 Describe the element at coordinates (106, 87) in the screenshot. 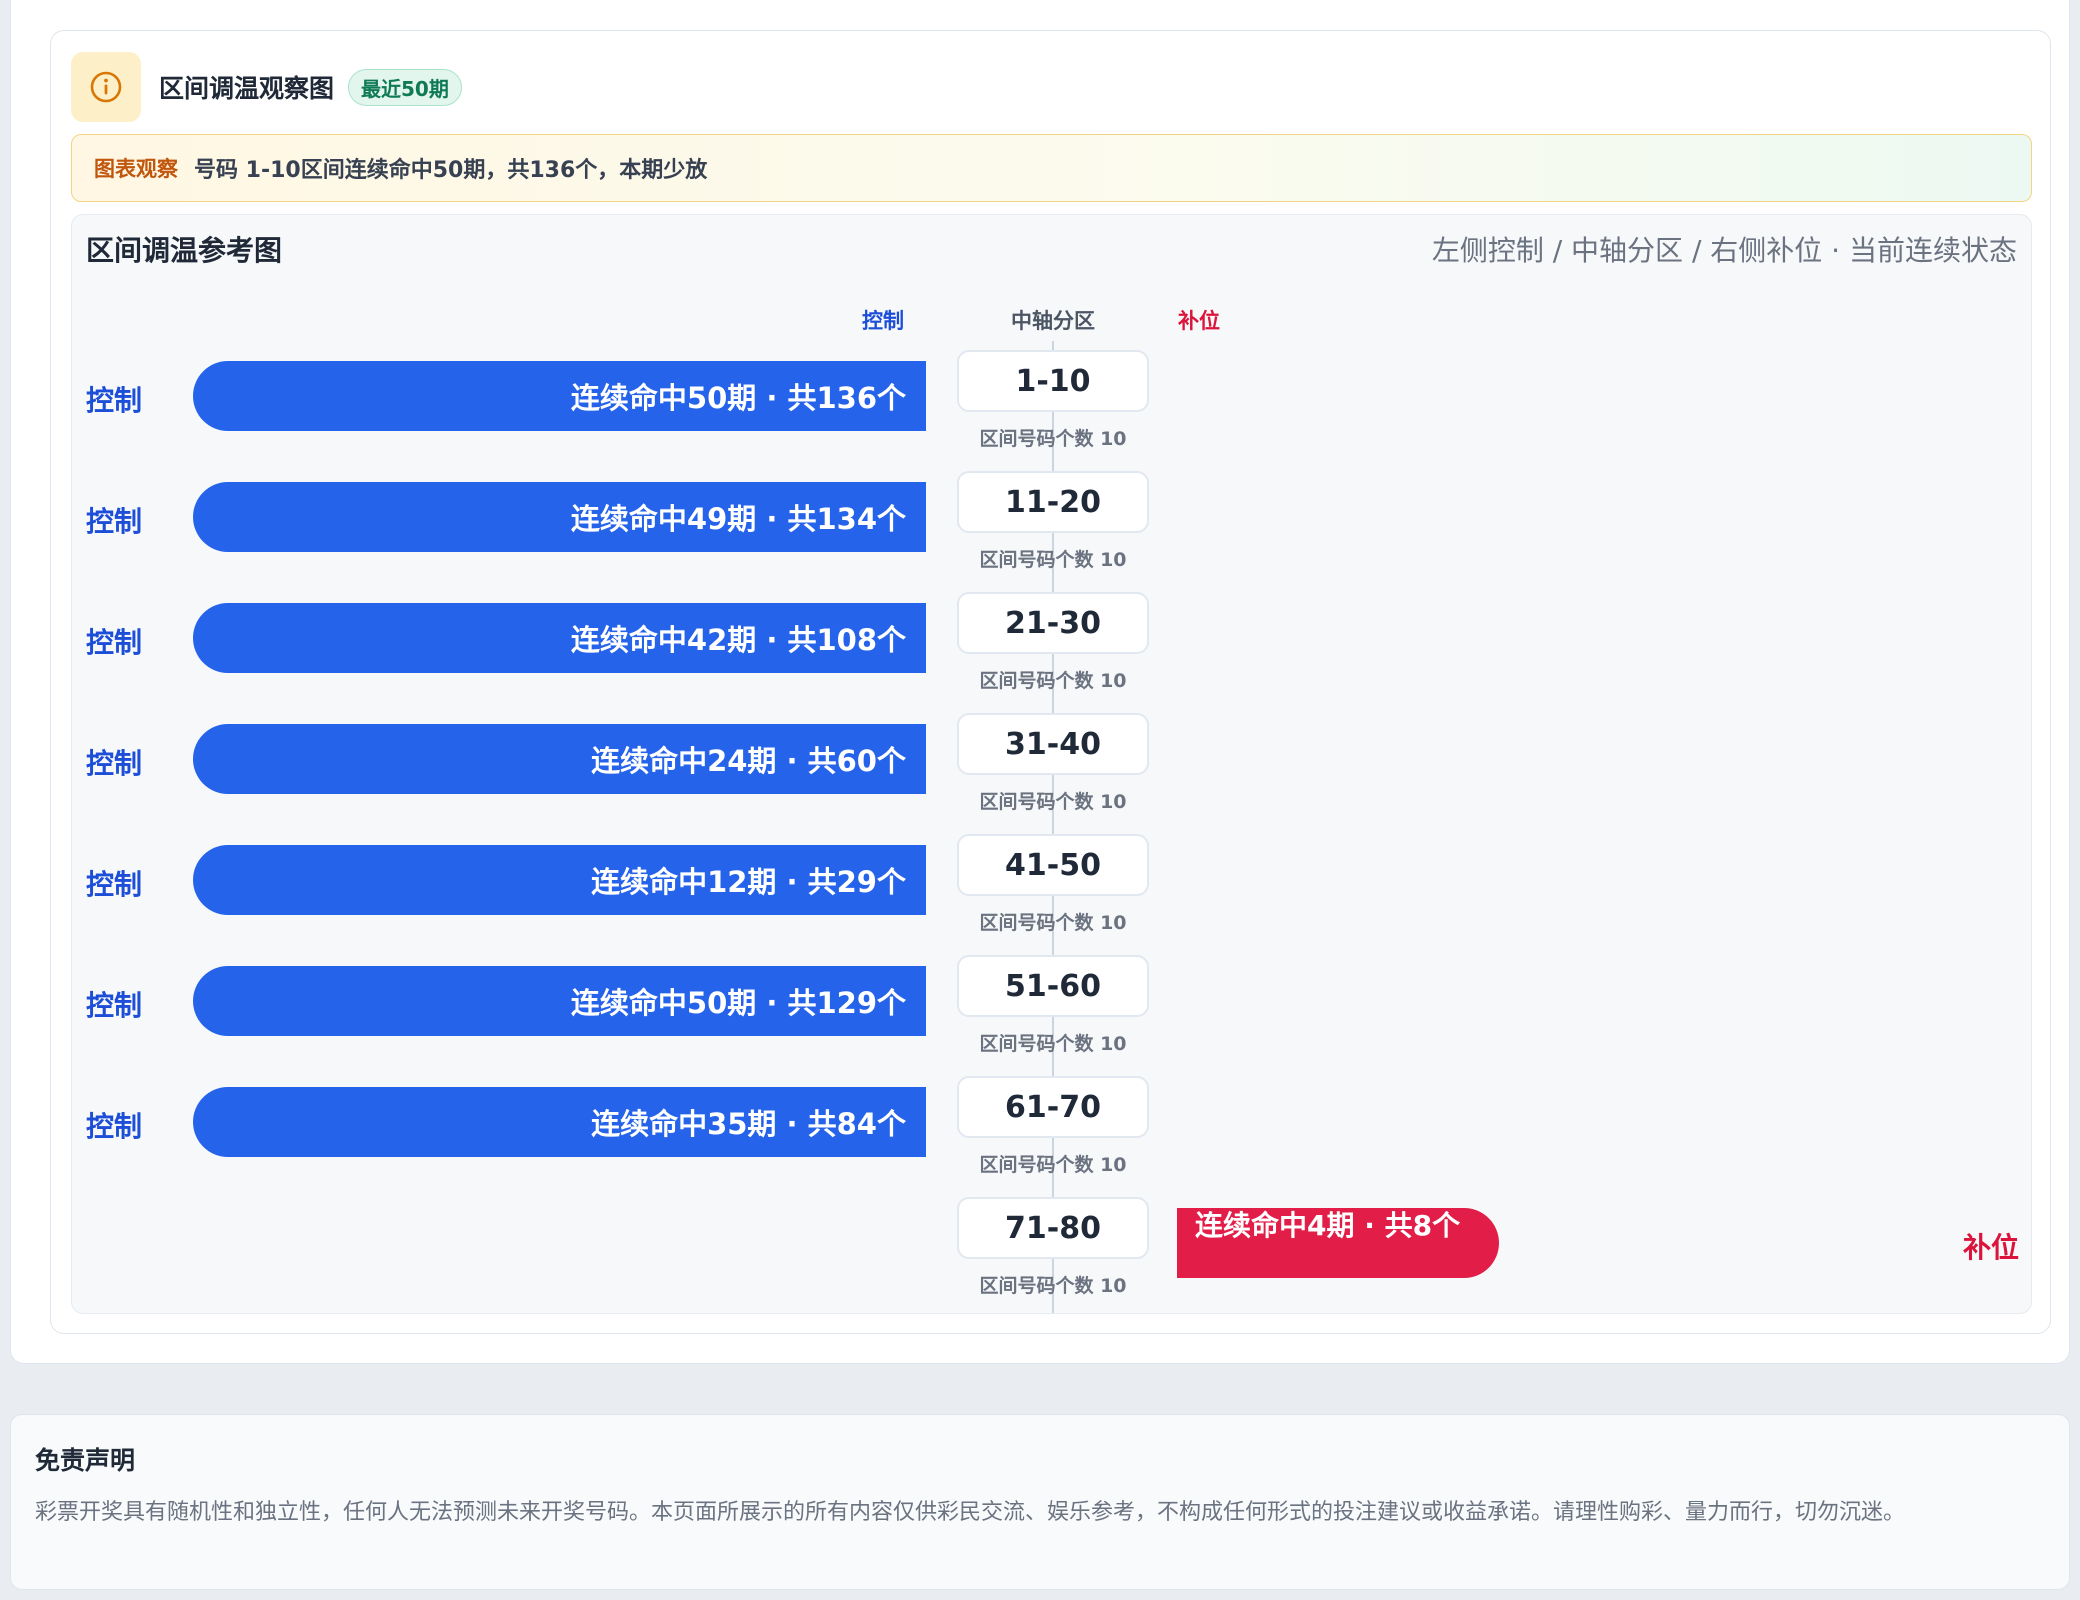

I see `info-circle-icon` at that location.